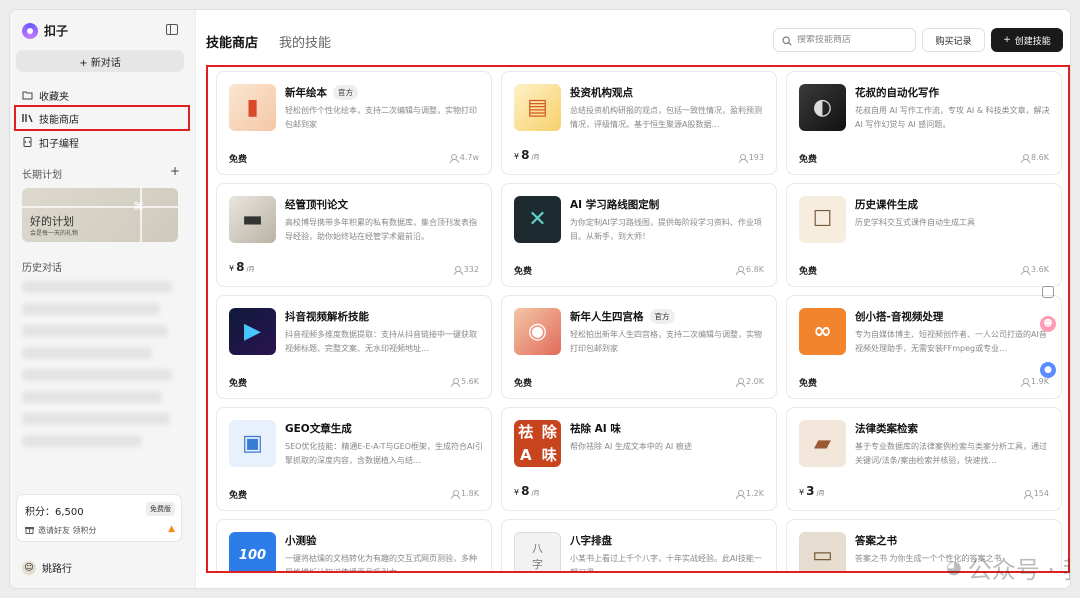 The width and height of the screenshot is (1080, 598). I want to click on skill-title: 抖音视频解析技能, so click(327, 316).